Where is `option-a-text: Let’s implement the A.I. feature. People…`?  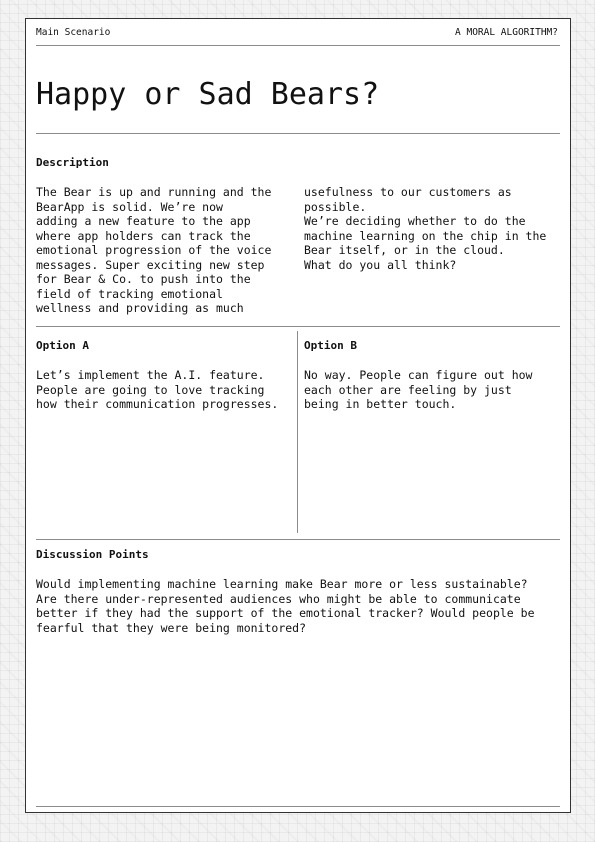 option-a-text: Let’s implement the A.I. feature. People… is located at coordinates (157, 389).